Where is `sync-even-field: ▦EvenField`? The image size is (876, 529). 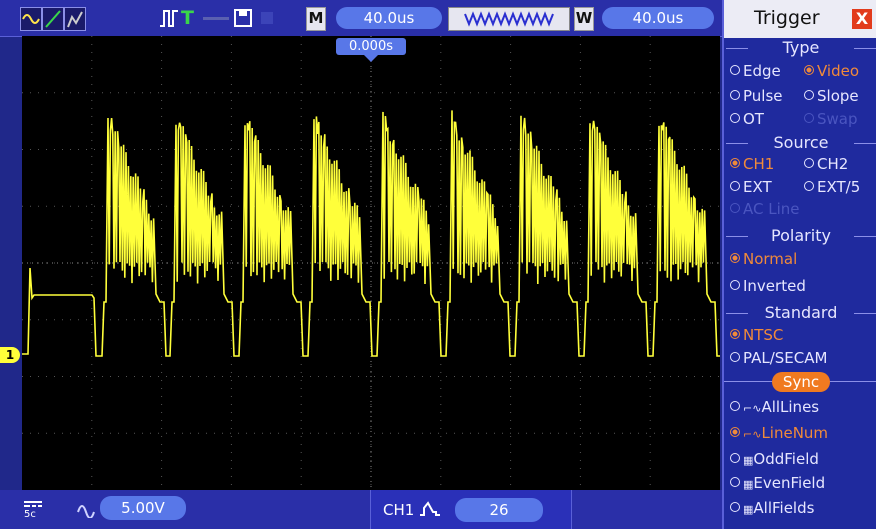 sync-even-field: ▦EvenField is located at coordinates (777, 483).